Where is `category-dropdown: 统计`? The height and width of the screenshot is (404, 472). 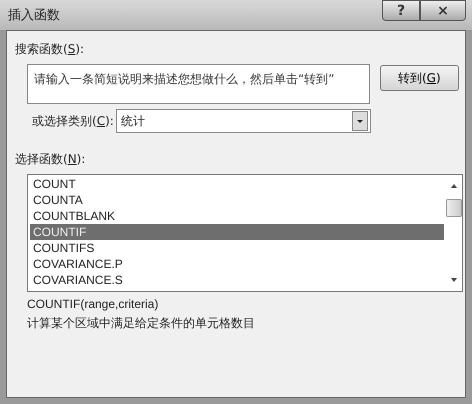
category-dropdown: 统计 is located at coordinates (243, 121).